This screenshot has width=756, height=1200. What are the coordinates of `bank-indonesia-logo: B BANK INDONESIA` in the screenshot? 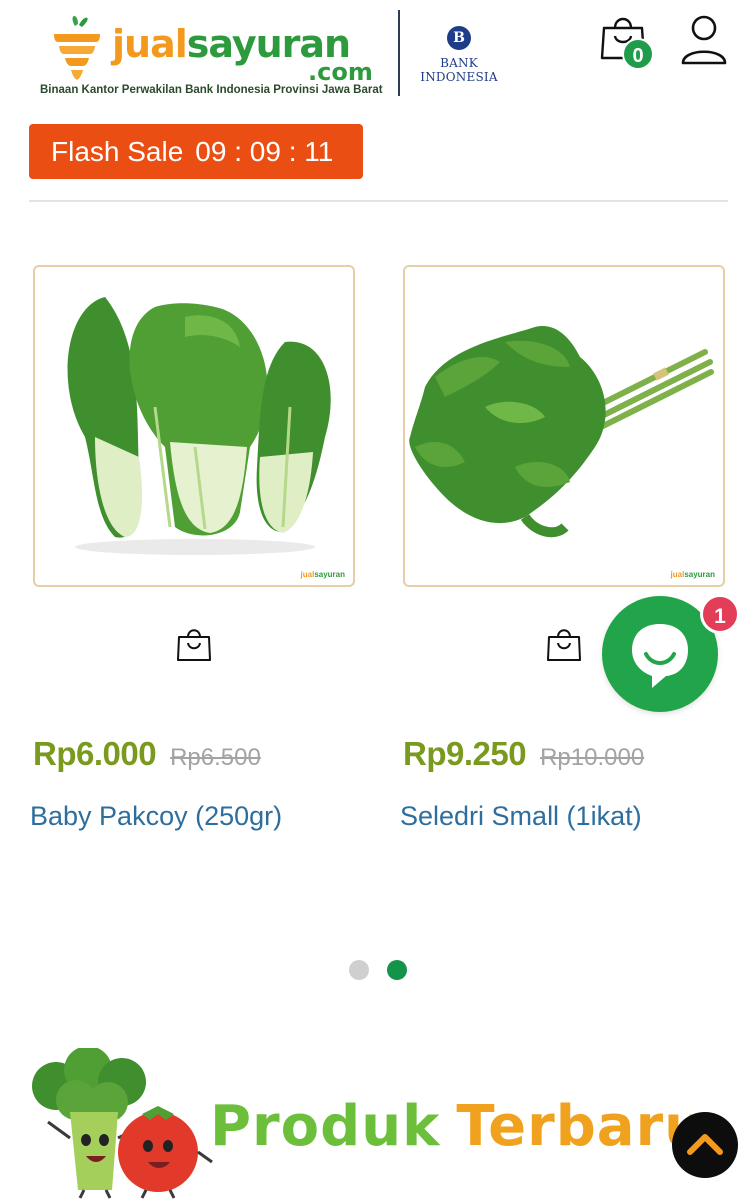 It's located at (459, 55).